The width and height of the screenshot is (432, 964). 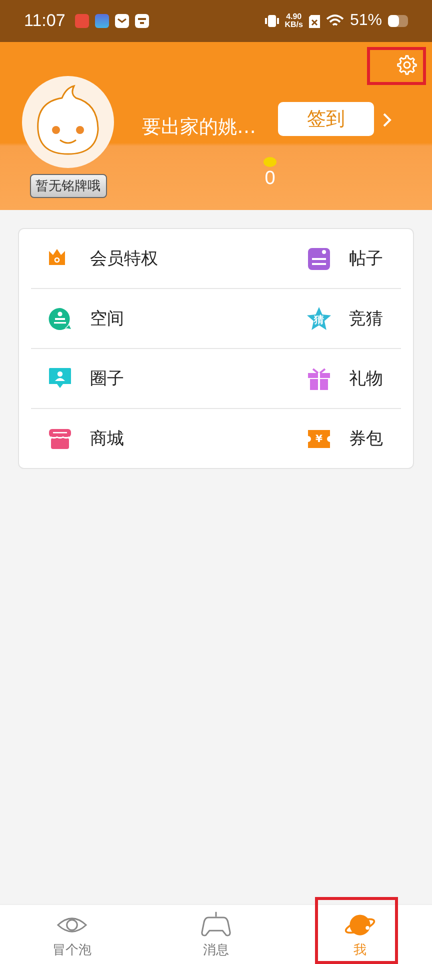 I want to click on chat-person-icon, so click(x=60, y=318).